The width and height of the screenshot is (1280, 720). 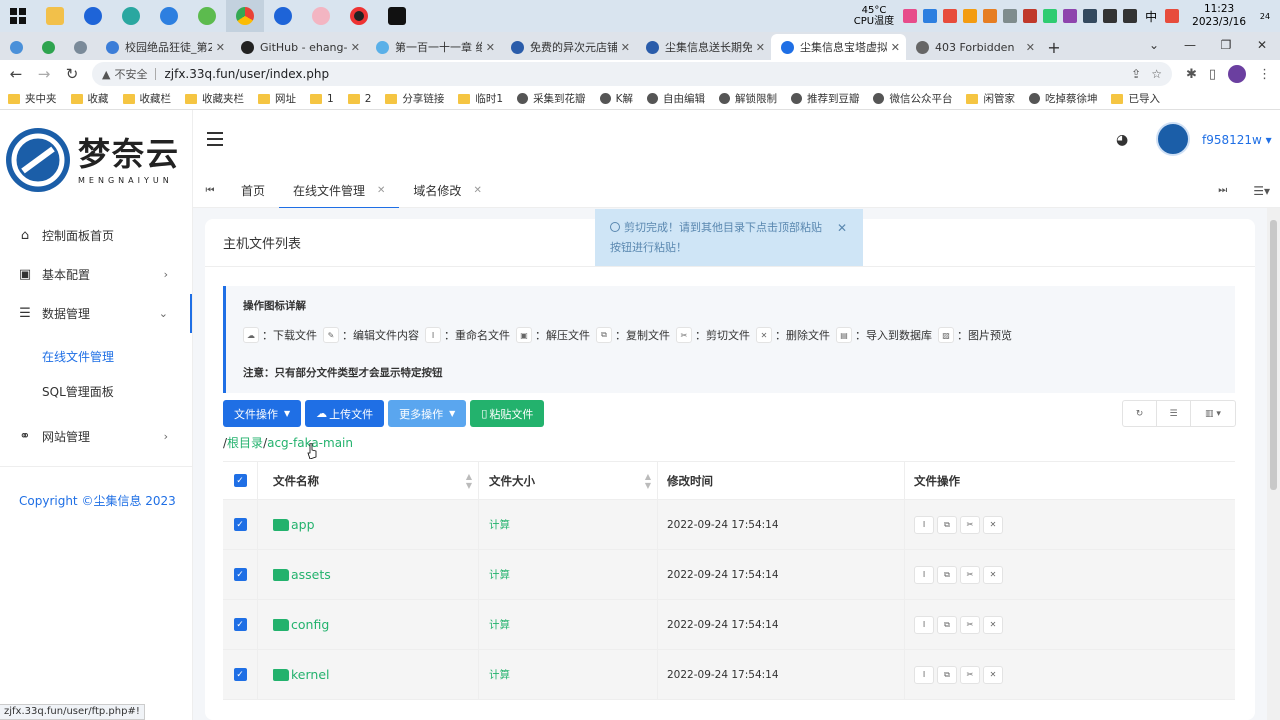 I want to click on search-app-icon, so click(x=283, y=16).